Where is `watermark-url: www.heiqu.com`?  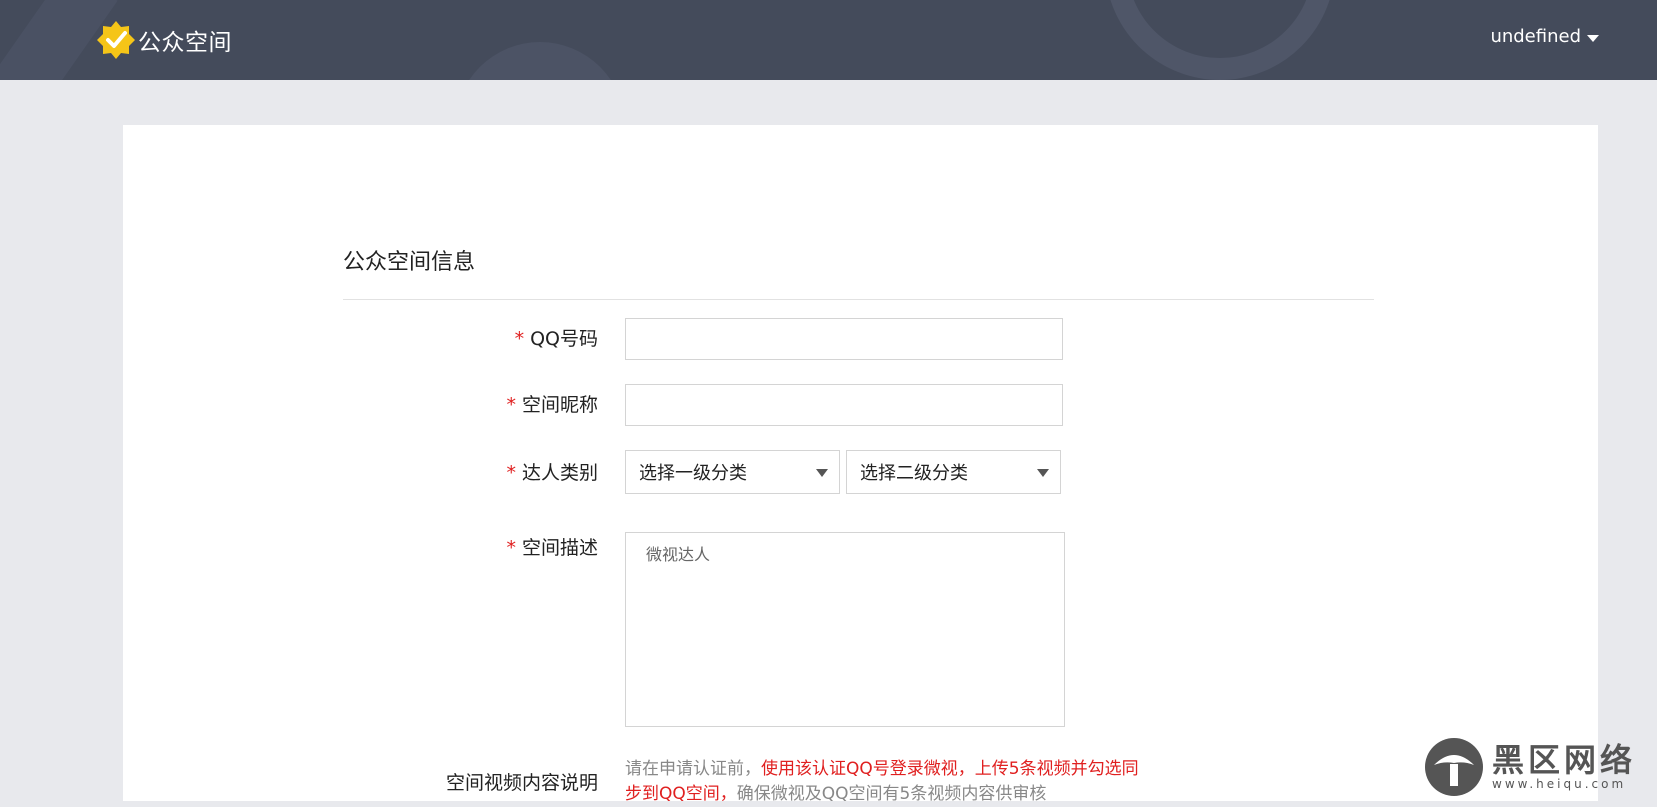 watermark-url: www.heiqu.com is located at coordinates (1559, 784).